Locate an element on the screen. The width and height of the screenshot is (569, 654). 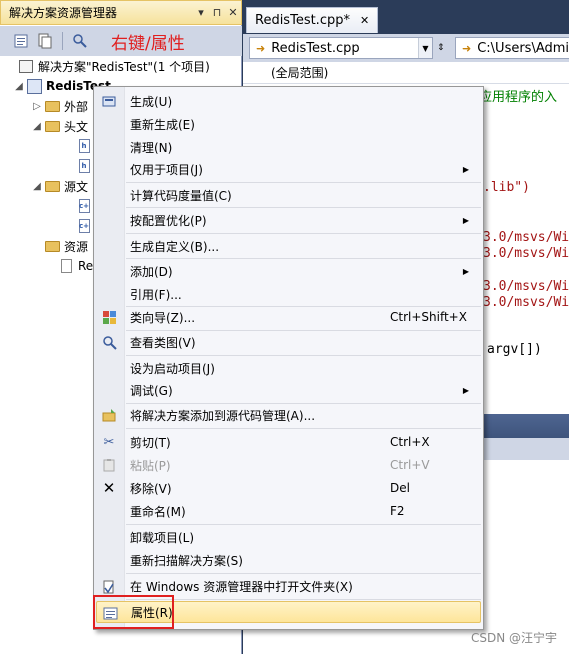
menu-item-label: 添加(D) is located at coordinates (151, 271).